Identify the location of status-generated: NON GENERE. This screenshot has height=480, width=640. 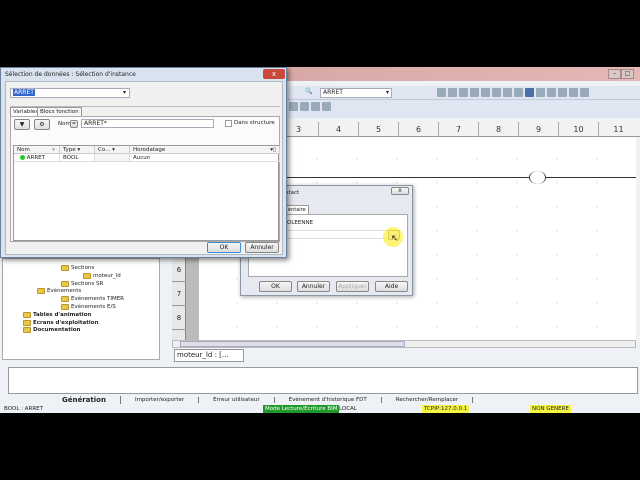
(550, 409).